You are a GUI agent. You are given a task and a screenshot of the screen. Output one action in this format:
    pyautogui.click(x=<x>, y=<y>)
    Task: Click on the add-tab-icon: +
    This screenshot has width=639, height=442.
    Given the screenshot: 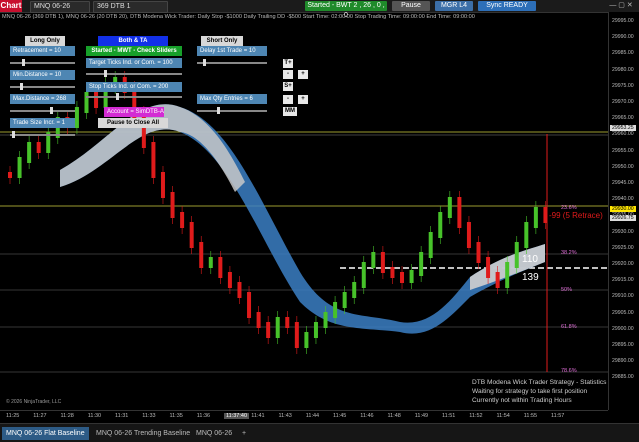 What is the action you would take?
    pyautogui.click(x=244, y=433)
    